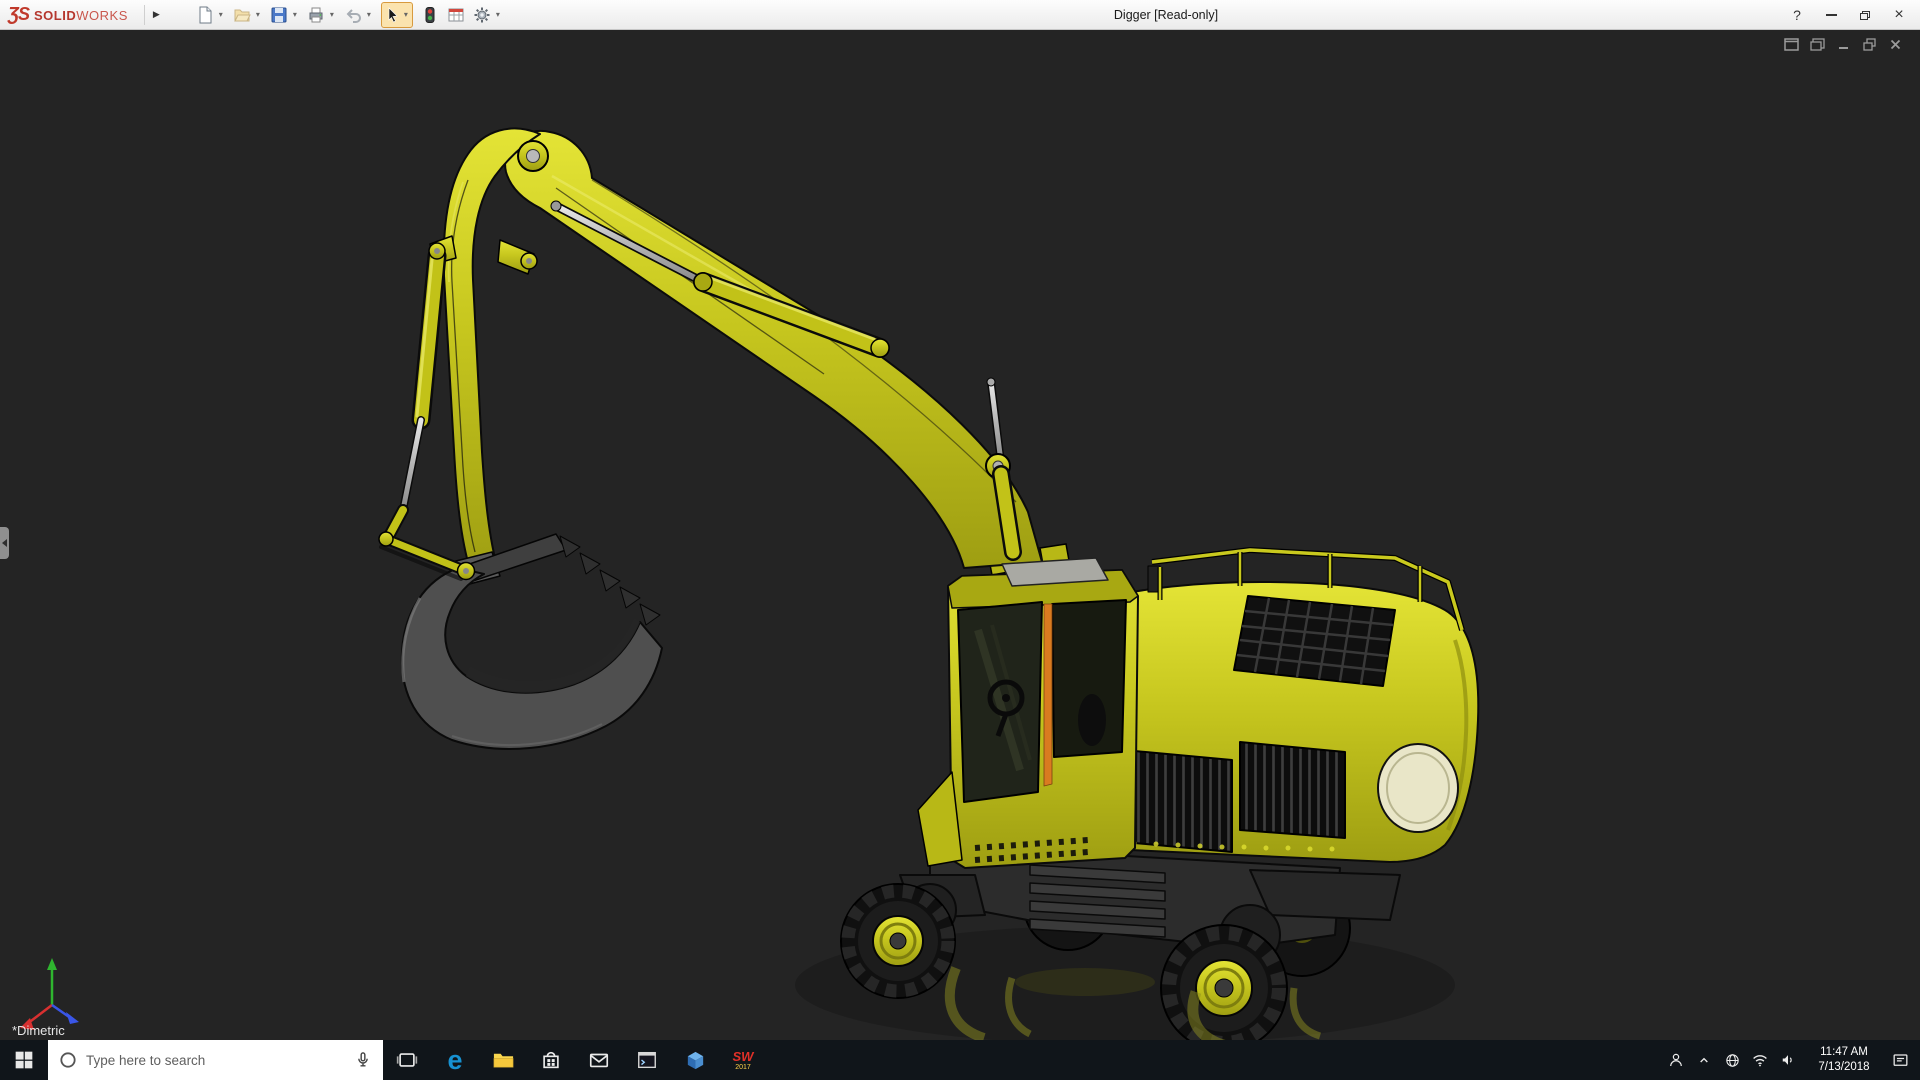  What do you see at coordinates (1817, 44) in the screenshot?
I see `doc-cascade-icon` at bounding box center [1817, 44].